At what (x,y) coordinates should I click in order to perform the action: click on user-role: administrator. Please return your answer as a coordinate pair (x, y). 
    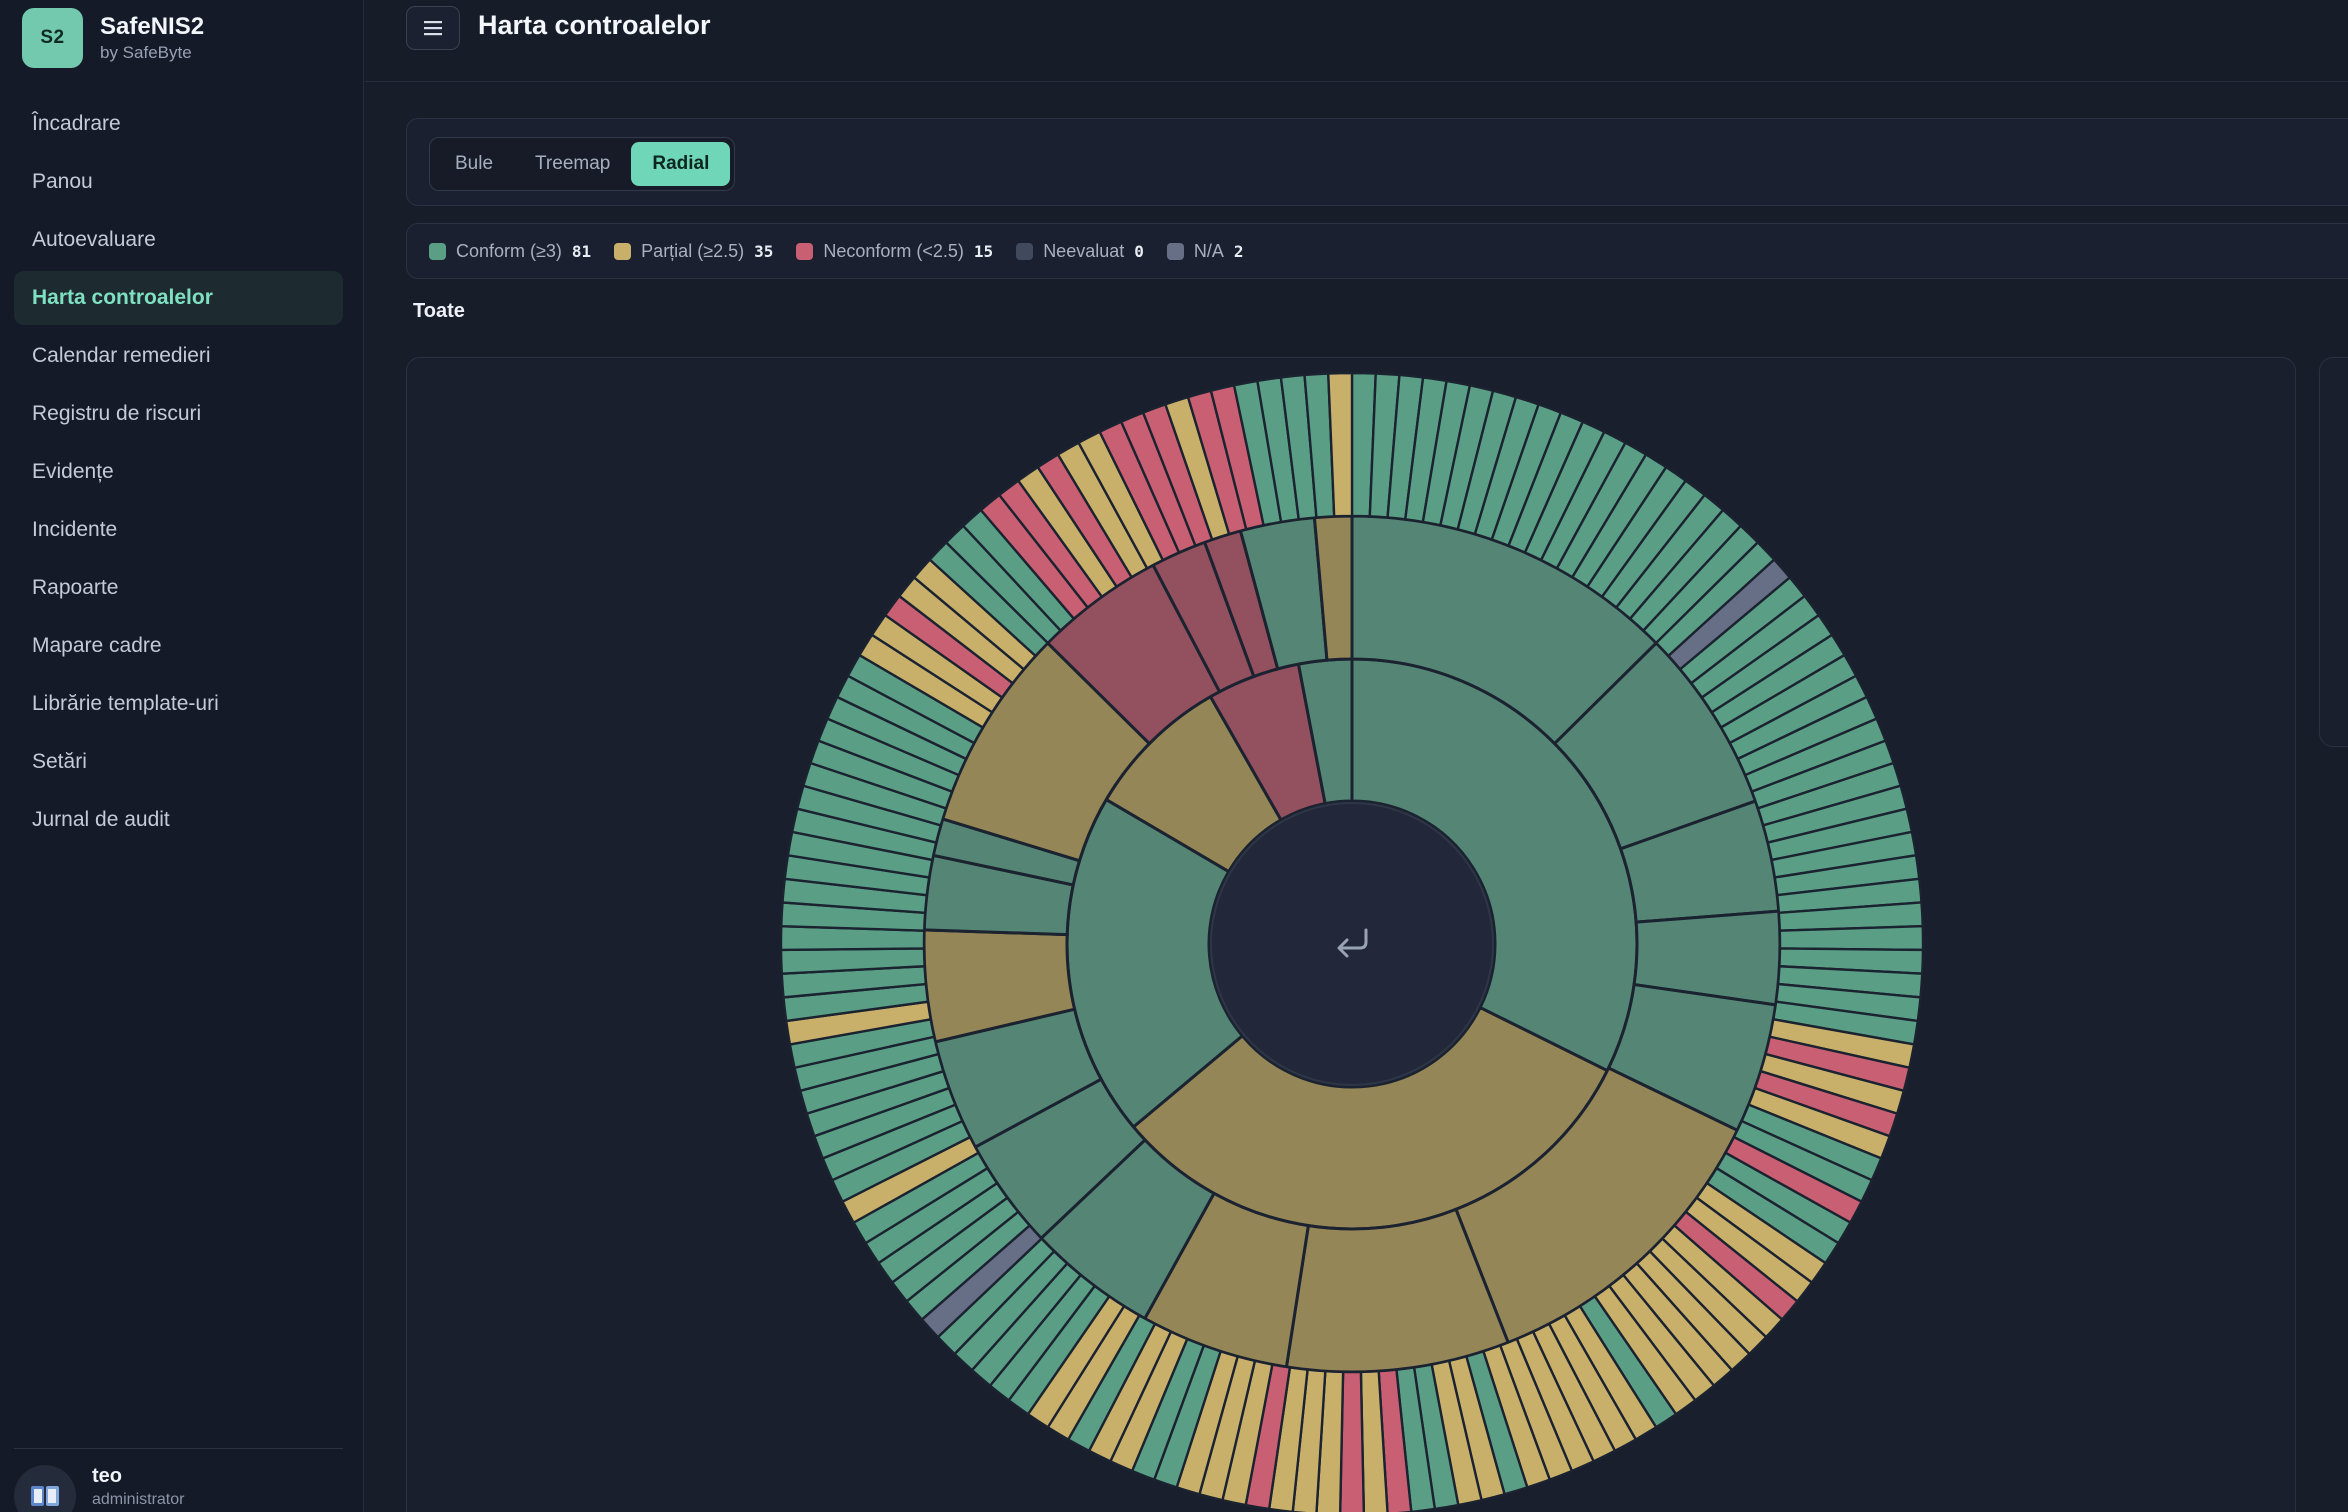
    Looking at the image, I should click on (138, 1499).